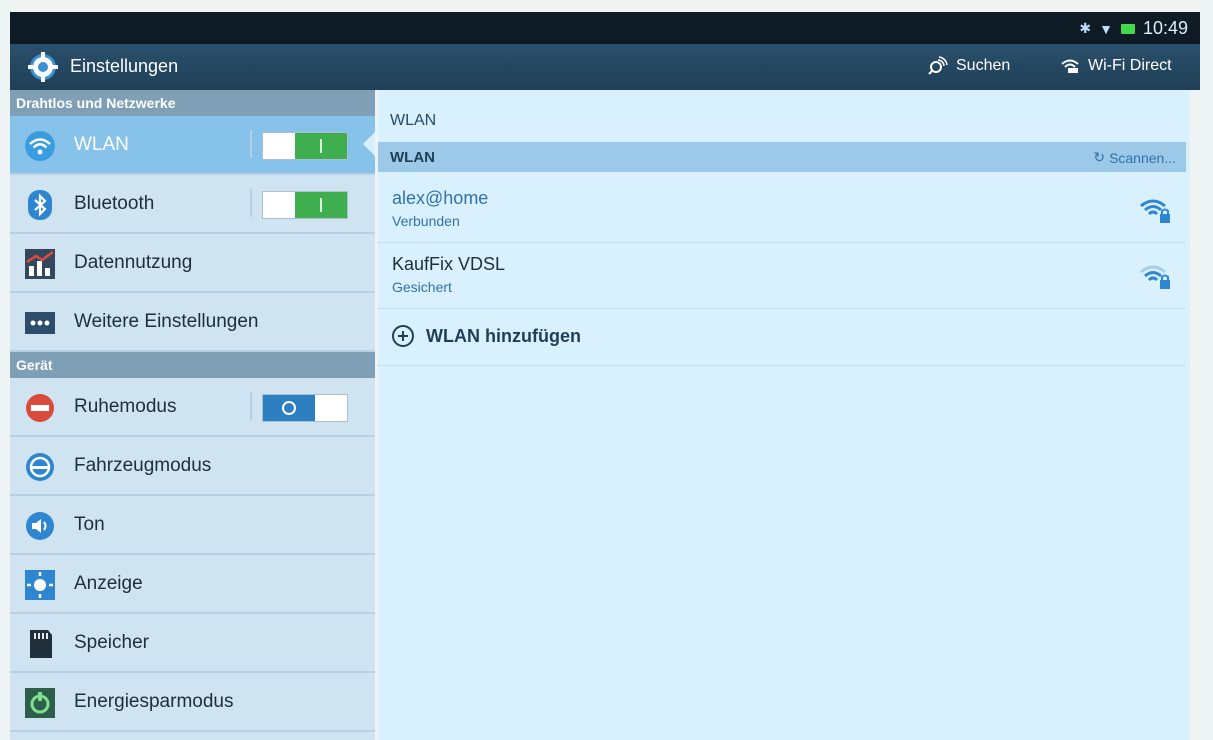 The height and width of the screenshot is (740, 1213). Describe the element at coordinates (192, 145) in the screenshot. I see `sidebar-item-wlan: WLAN` at that location.